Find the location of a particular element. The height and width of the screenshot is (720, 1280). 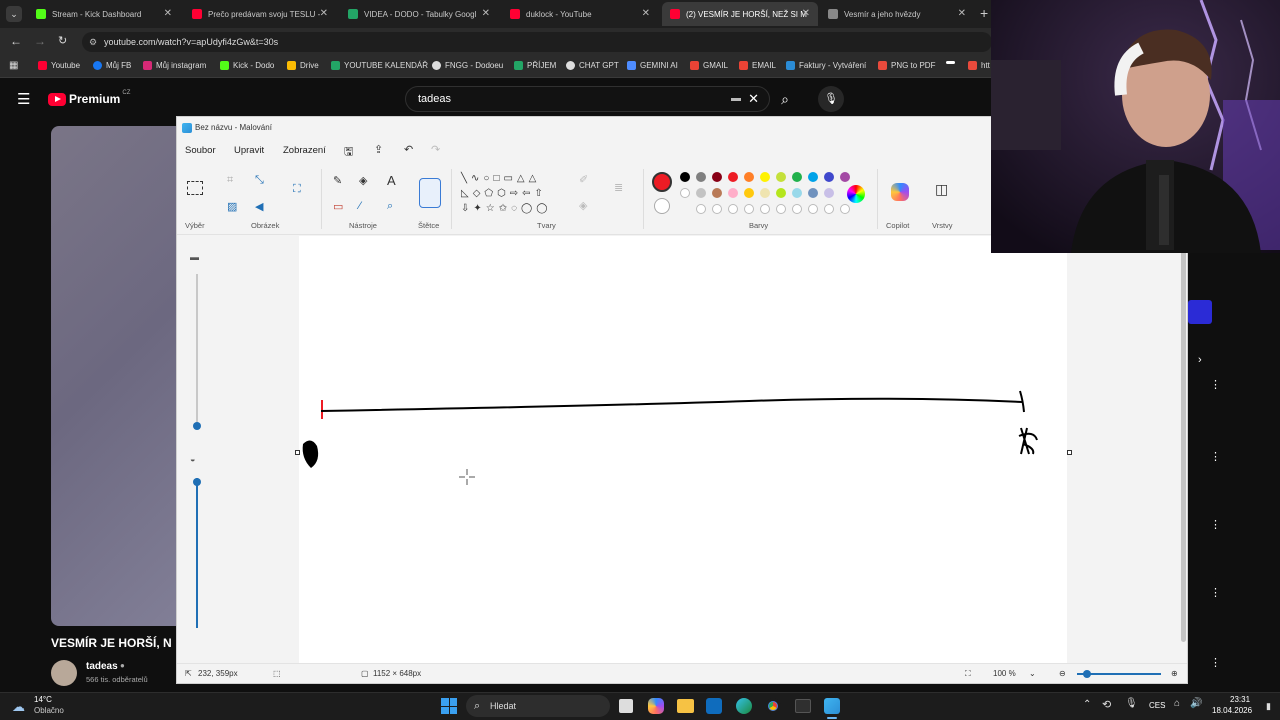

bookmark: PNG to PDF is located at coordinates (906, 65).